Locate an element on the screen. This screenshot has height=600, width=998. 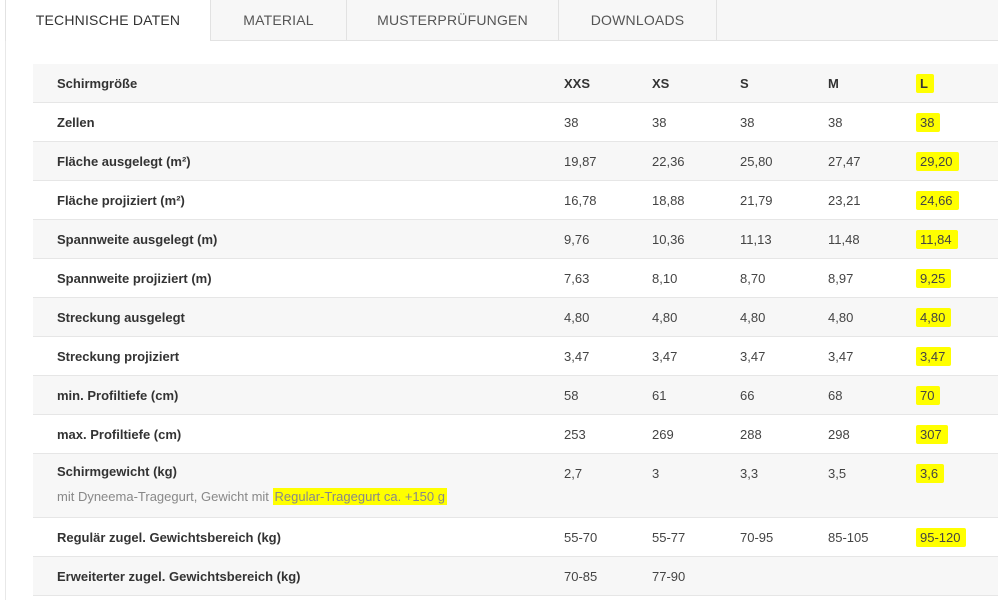
cell-m is located at coordinates (872, 576).